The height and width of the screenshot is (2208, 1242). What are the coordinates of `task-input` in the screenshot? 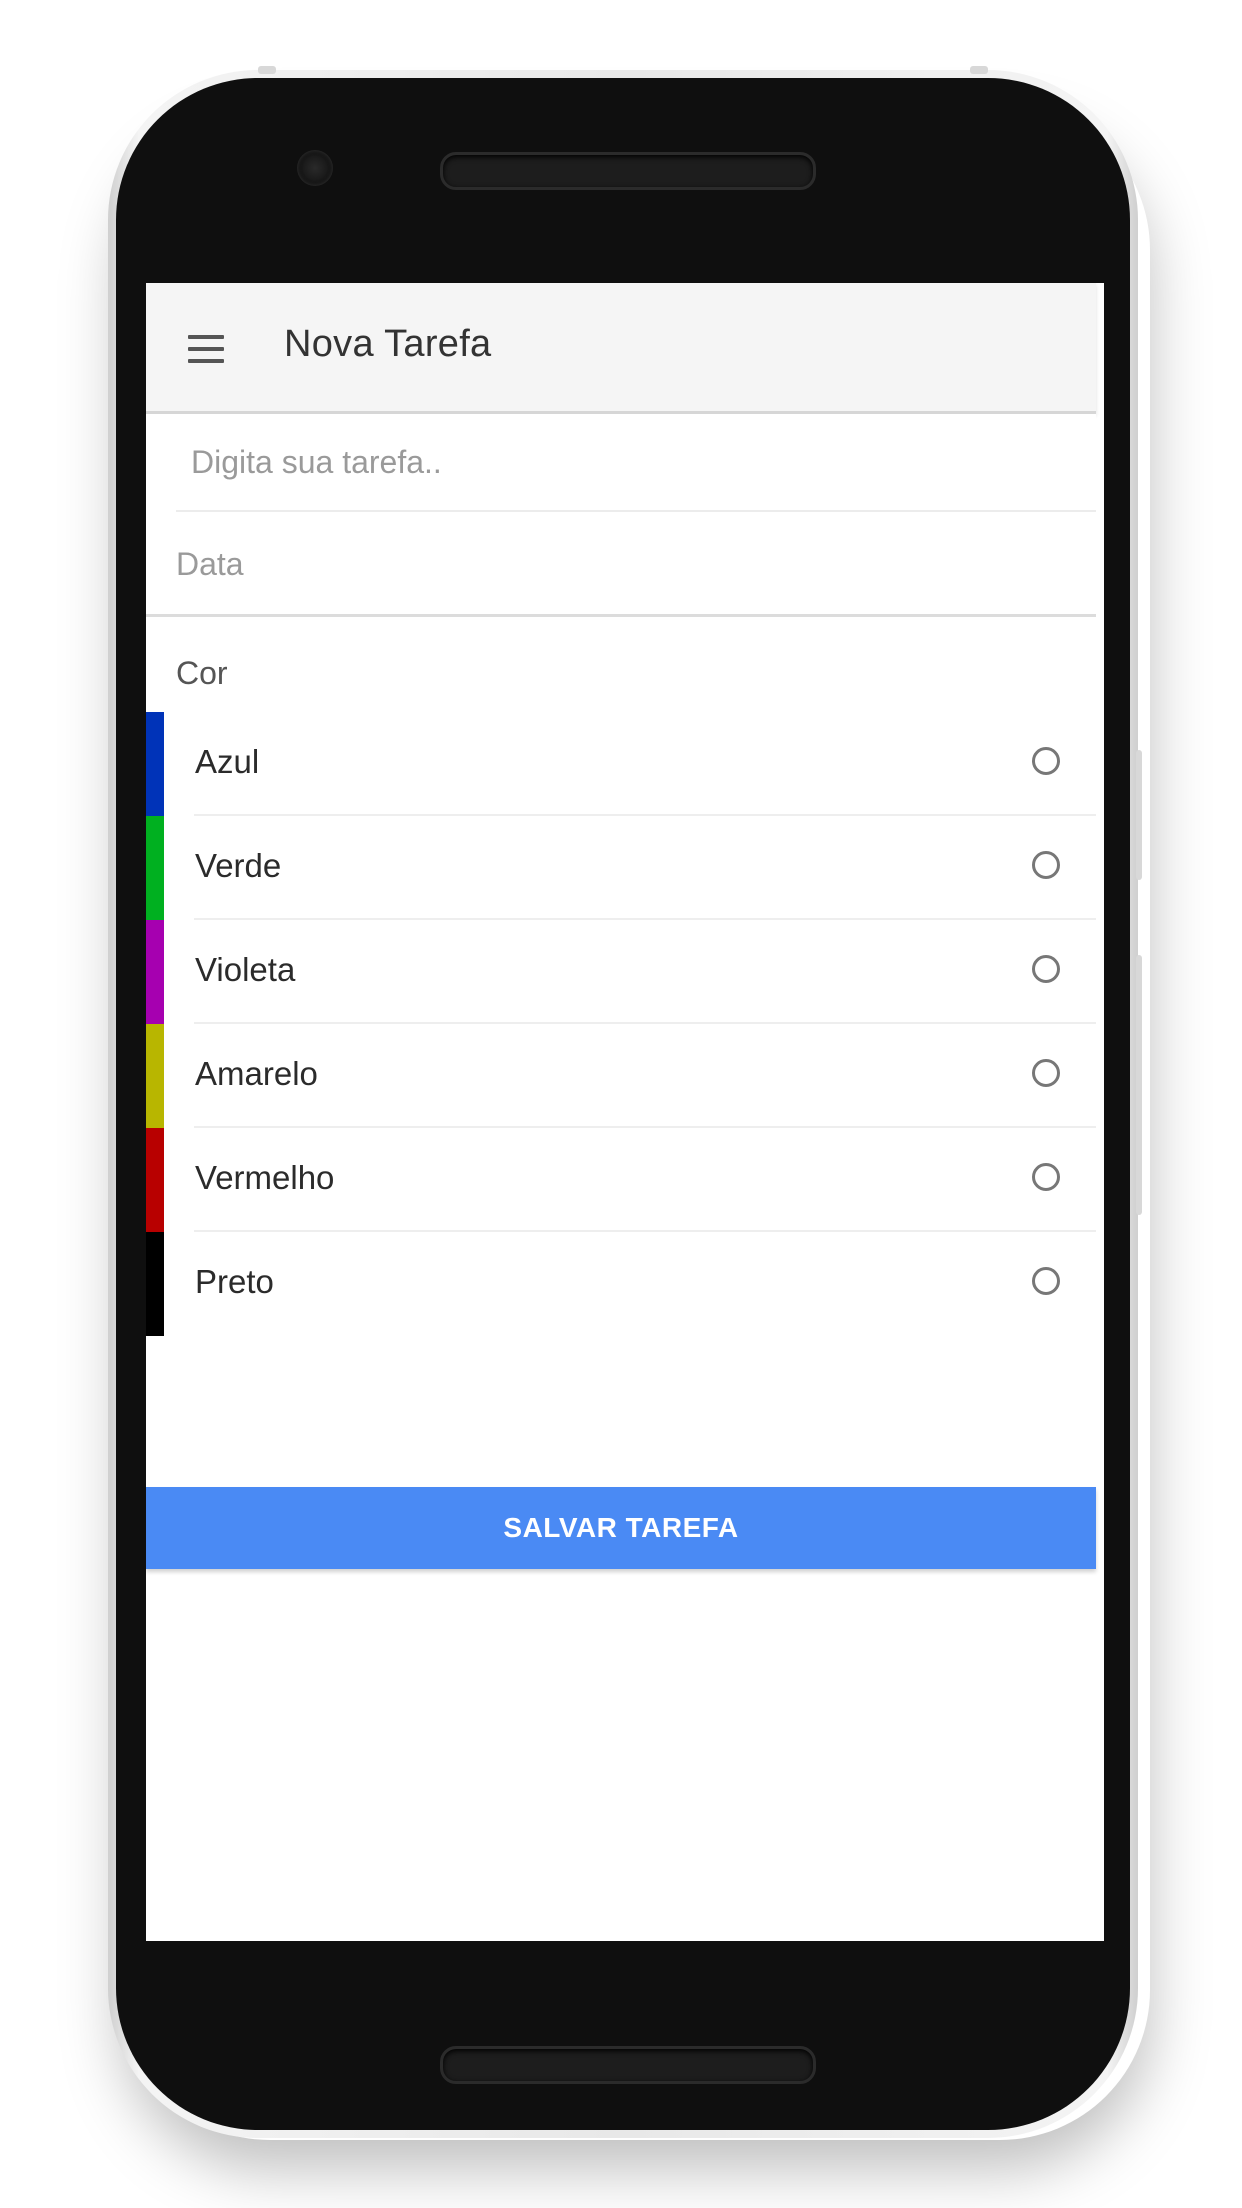 It's located at (636, 463).